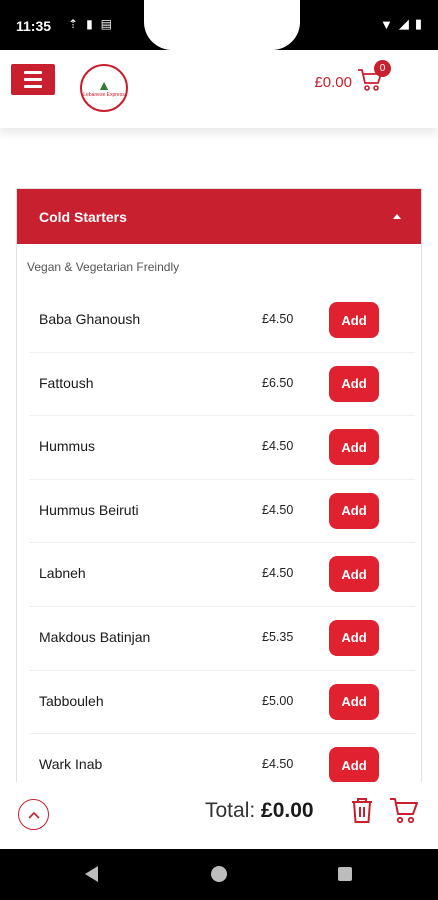  Describe the element at coordinates (34, 26) in the screenshot. I see `status-time: 11:35` at that location.